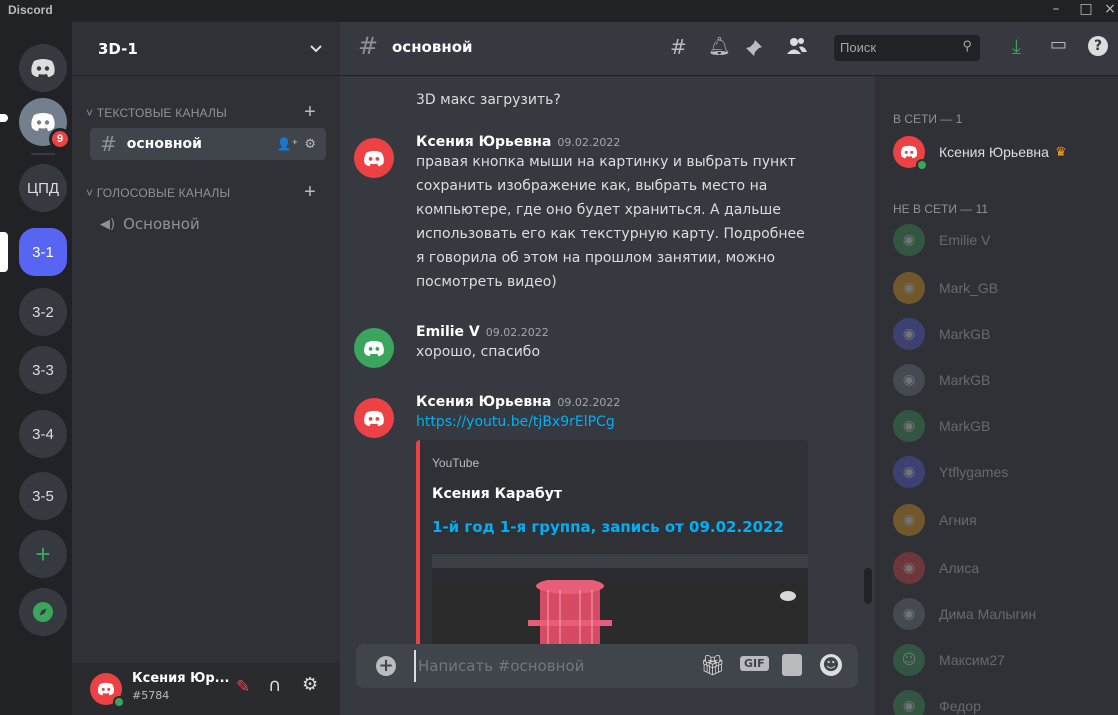 The image size is (1118, 715). What do you see at coordinates (206, 689) in the screenshot?
I see `user-panel: Ксения Юр... #5784 ✎ ∩ ⚙` at bounding box center [206, 689].